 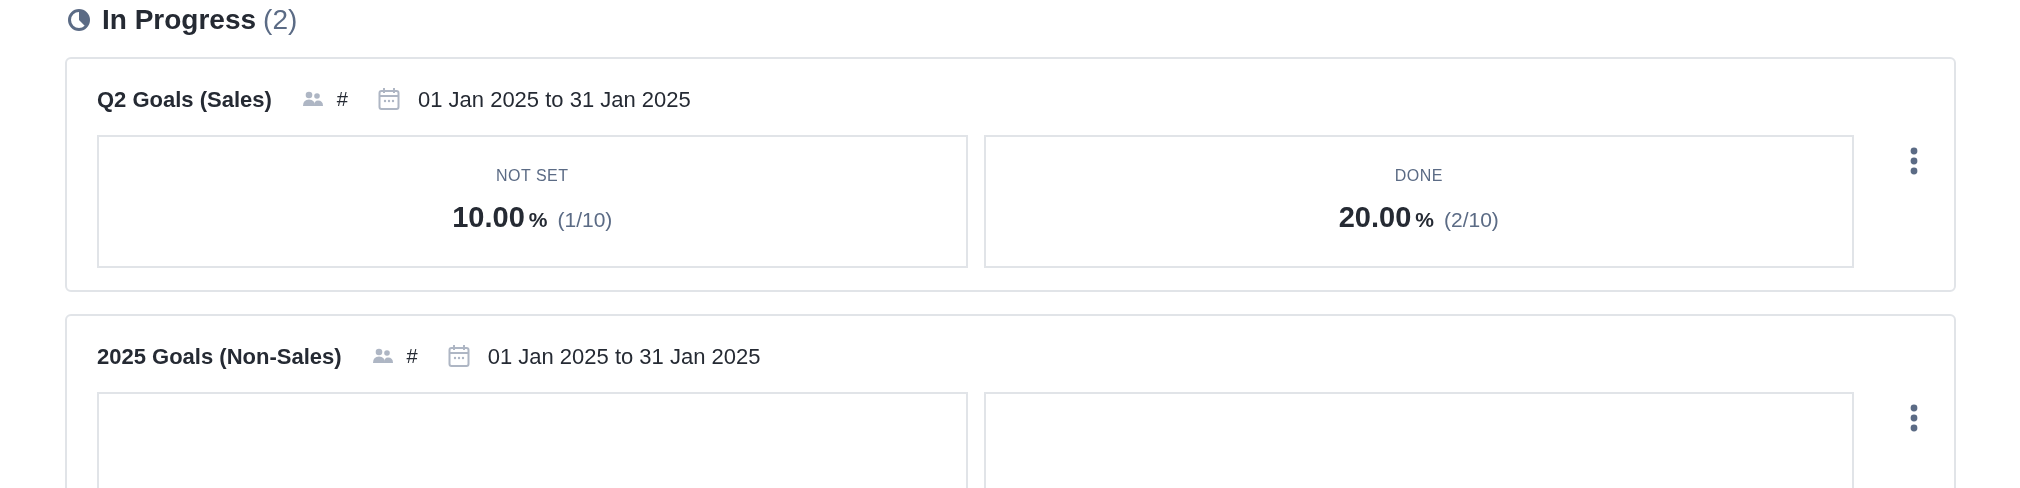 I want to click on card-title: Q2 Goals (Sales), so click(x=184, y=99).